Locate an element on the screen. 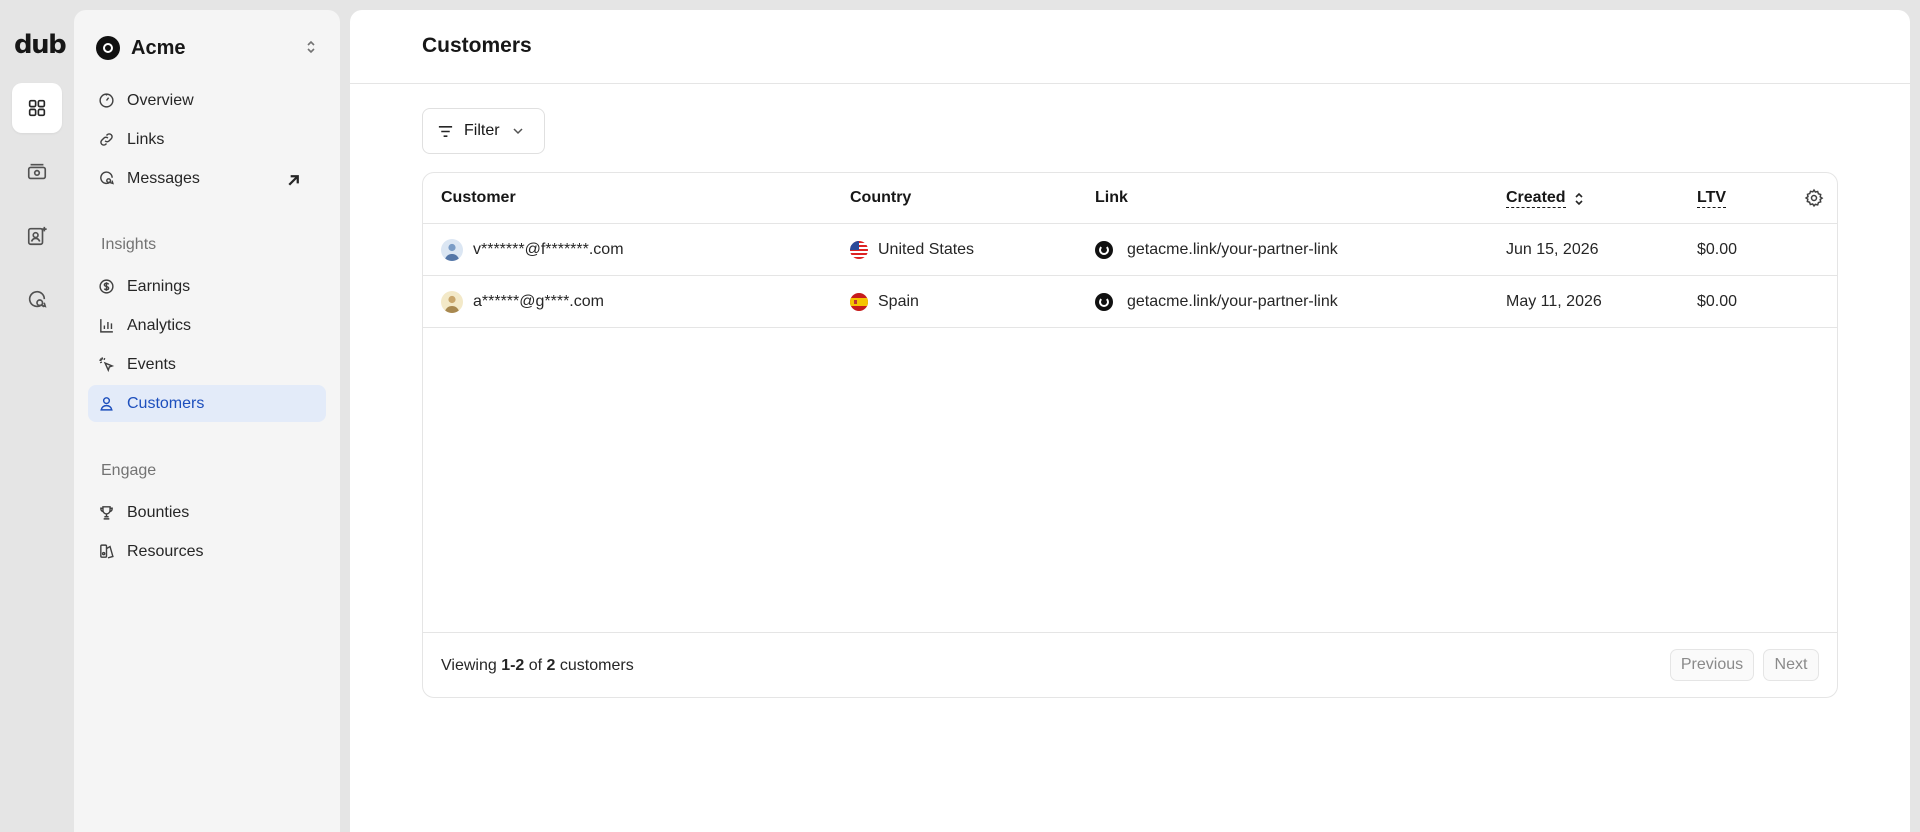  section-label-insights: Insights is located at coordinates (129, 244).